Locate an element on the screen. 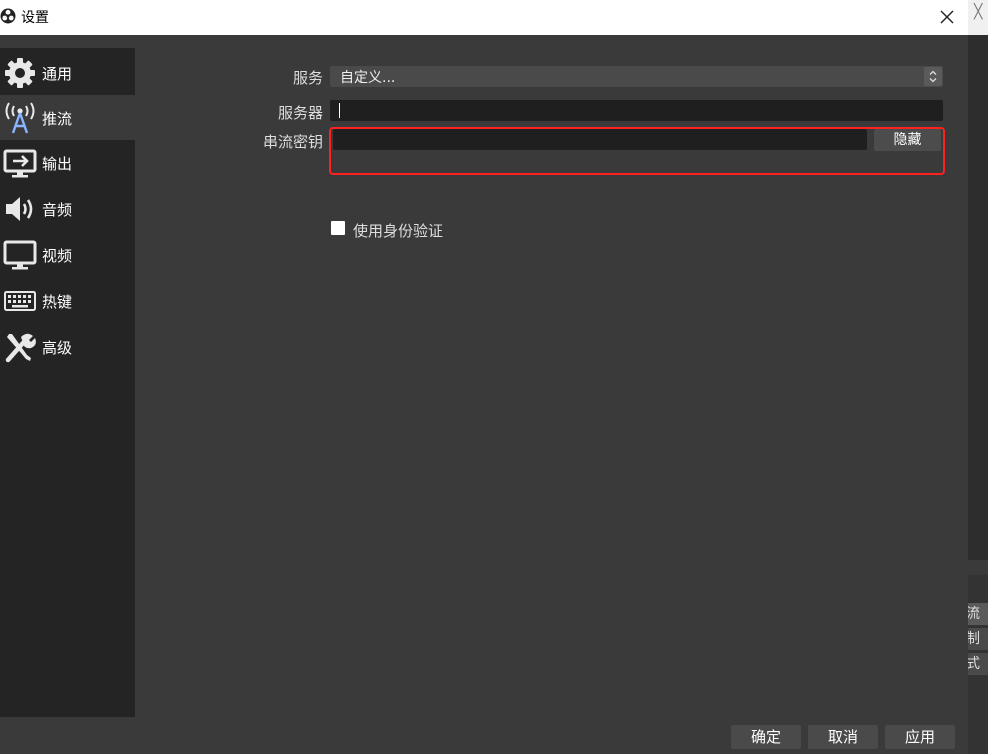 The width and height of the screenshot is (988, 754). sidebar-item-advanced: 高级 is located at coordinates (67, 346).